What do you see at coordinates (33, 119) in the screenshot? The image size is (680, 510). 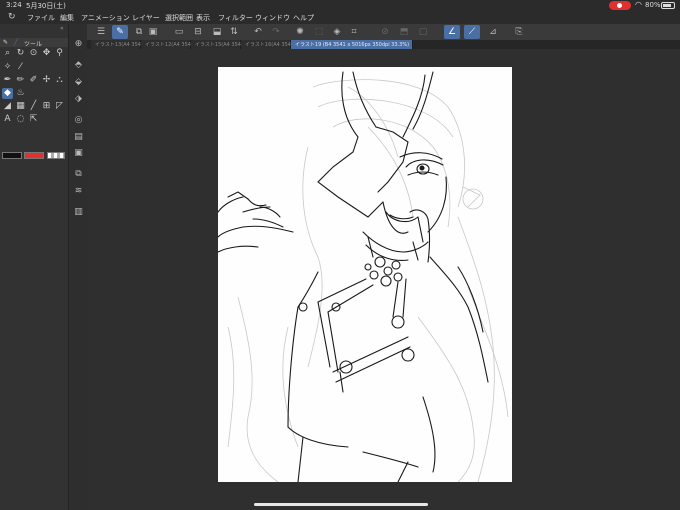 I see `object-select-icon: ⇱` at bounding box center [33, 119].